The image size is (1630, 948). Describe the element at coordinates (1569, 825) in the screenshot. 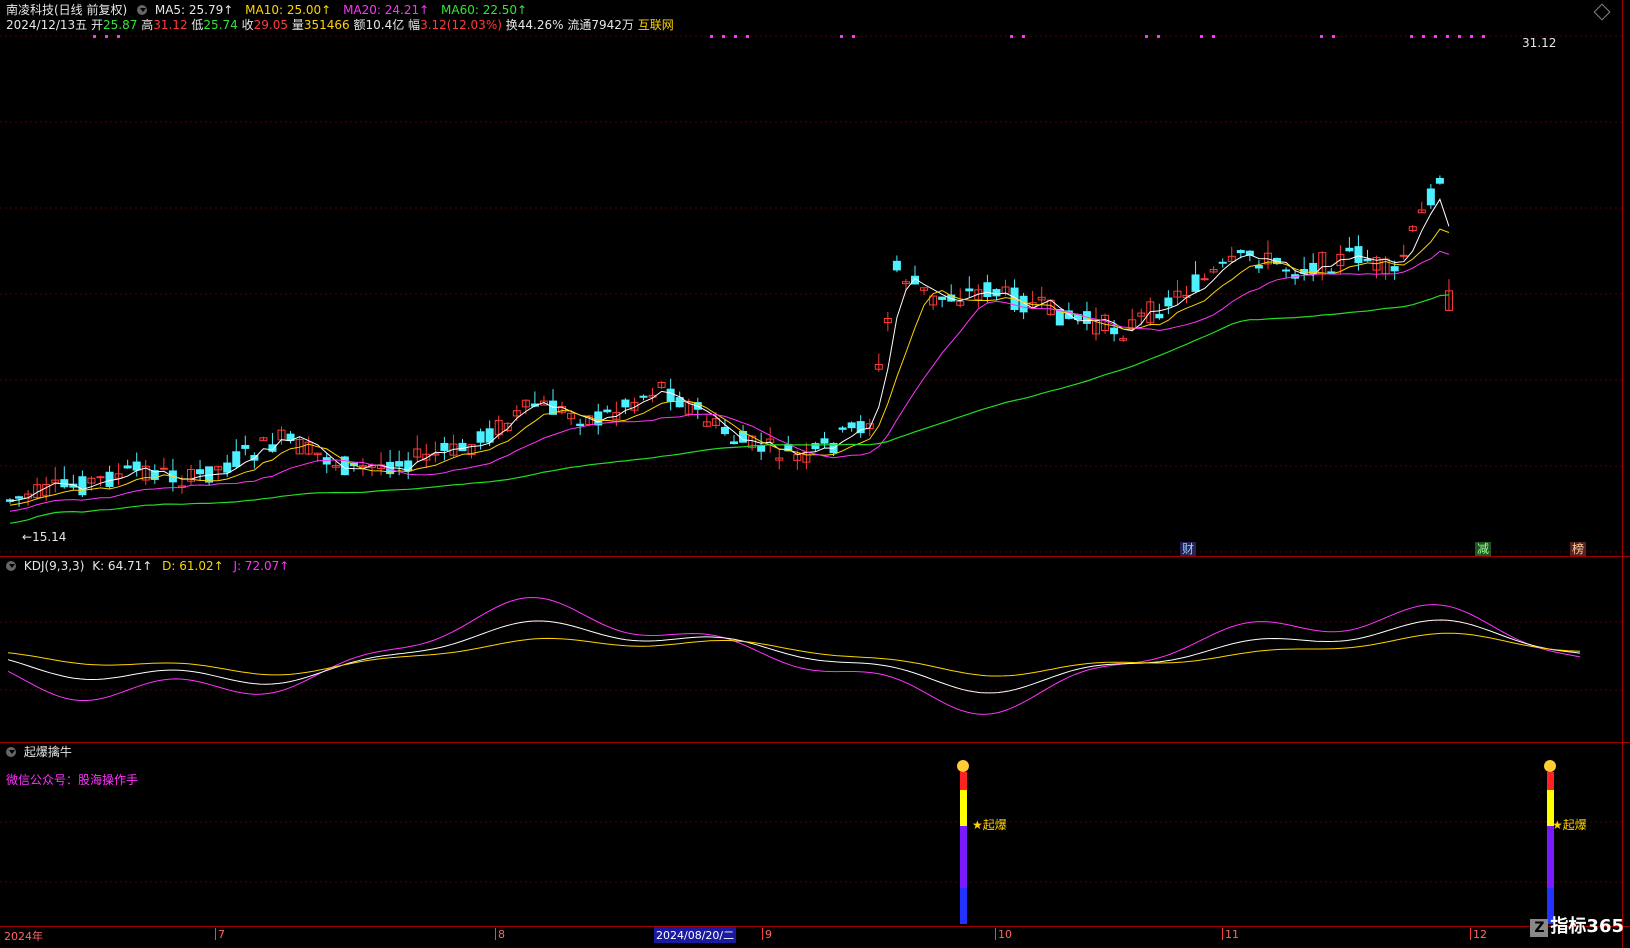

I see `signal-label-2: ★起爆` at that location.